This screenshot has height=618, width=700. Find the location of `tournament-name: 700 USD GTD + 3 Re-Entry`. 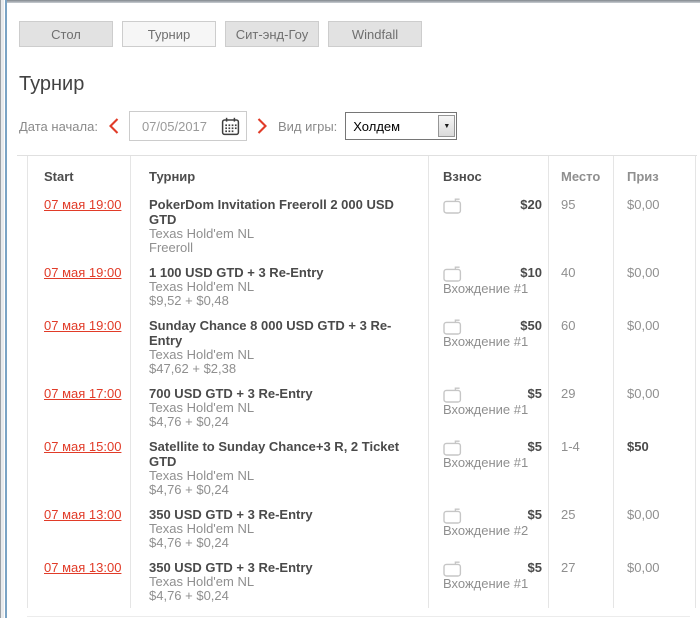

tournament-name: 700 USD GTD + 3 Re-Entry is located at coordinates (231, 393).